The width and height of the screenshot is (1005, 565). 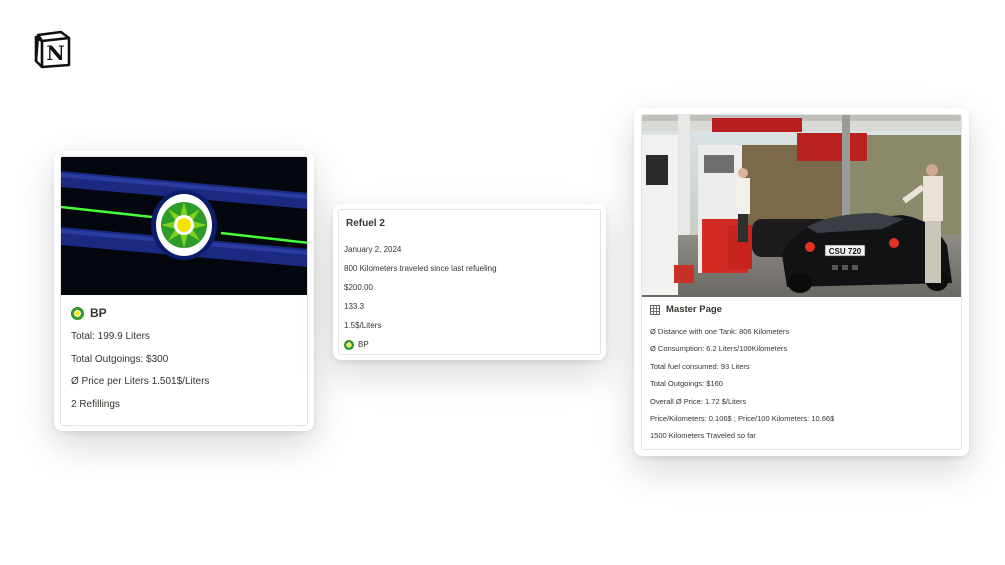 What do you see at coordinates (365, 223) in the screenshot?
I see `refuel-card-title: Refuel 2` at bounding box center [365, 223].